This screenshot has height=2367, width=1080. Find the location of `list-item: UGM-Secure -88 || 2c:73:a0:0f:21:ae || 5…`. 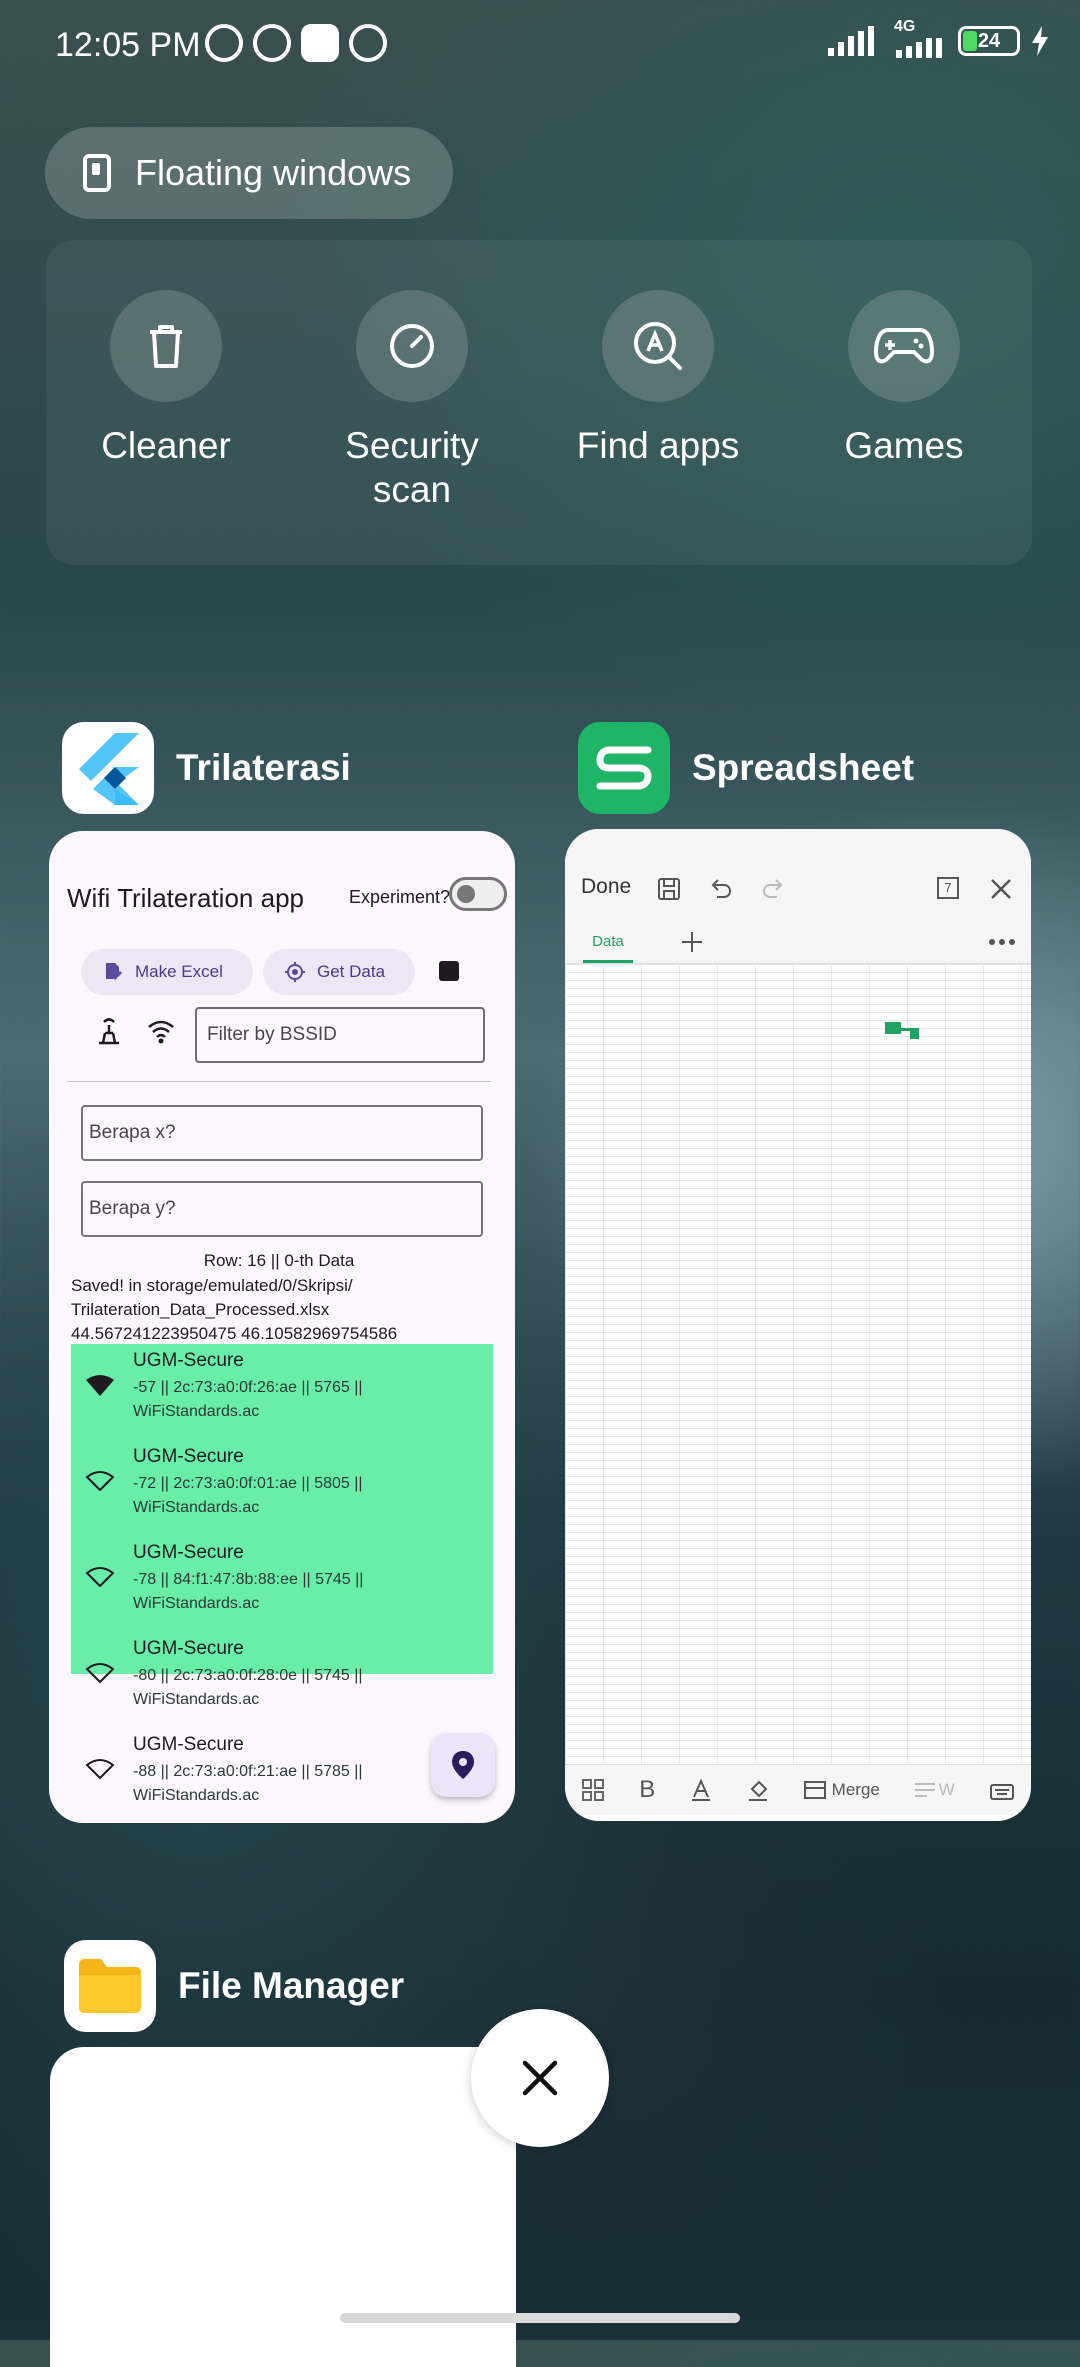

list-item: UGM-Secure -88 || 2c:73:a0:0f:21:ae || 5… is located at coordinates (282, 1775).